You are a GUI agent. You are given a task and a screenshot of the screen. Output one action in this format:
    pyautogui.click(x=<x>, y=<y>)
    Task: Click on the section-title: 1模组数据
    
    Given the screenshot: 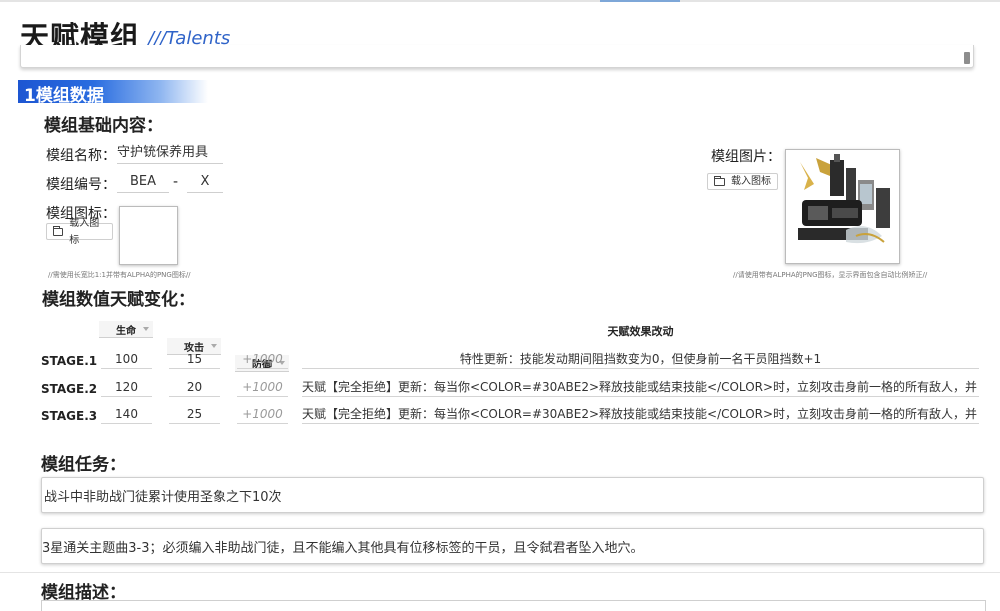 What is the action you would take?
    pyautogui.click(x=64, y=96)
    